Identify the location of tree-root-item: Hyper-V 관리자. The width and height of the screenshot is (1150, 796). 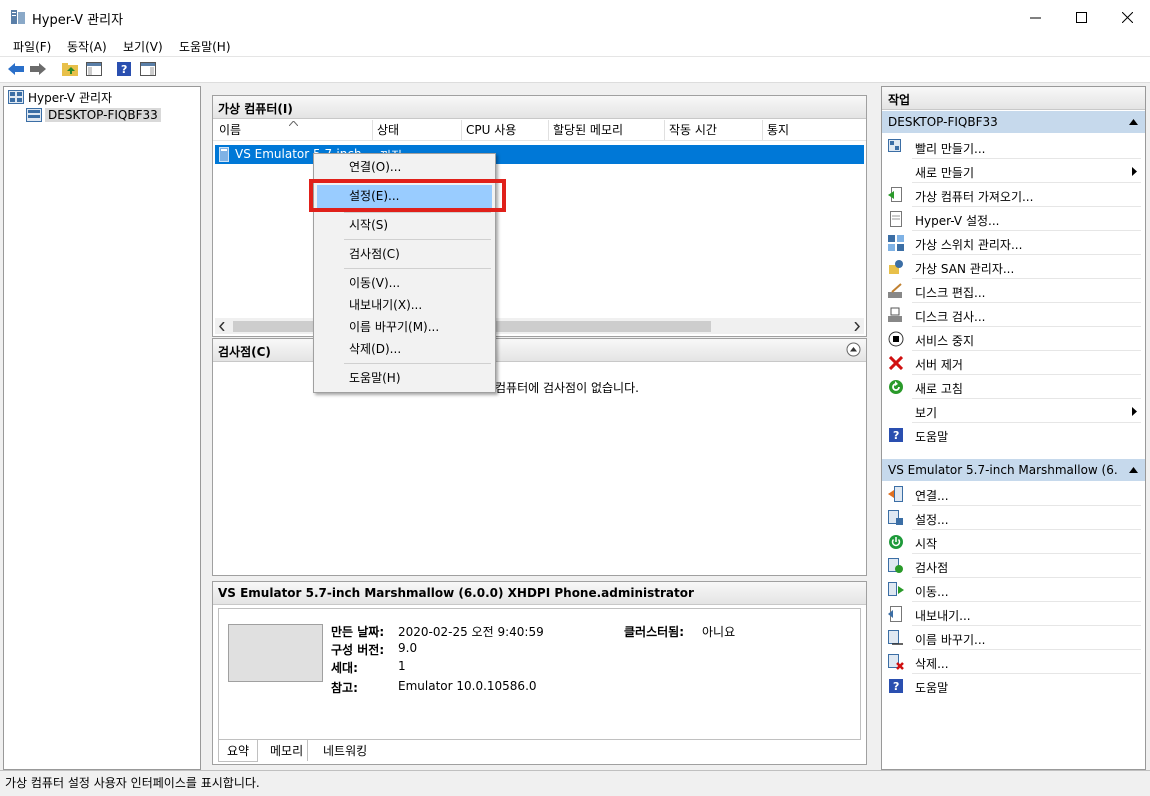
(60, 97).